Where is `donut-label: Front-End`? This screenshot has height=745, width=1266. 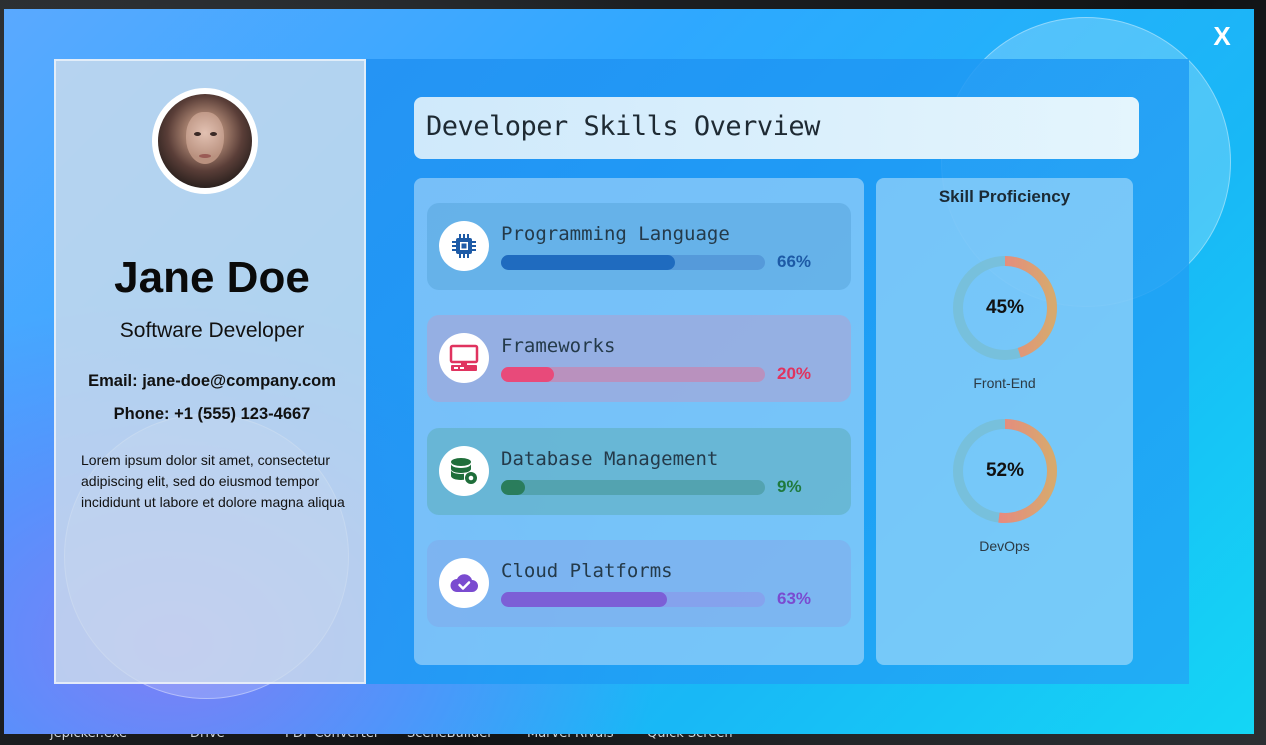
donut-label: Front-End is located at coordinates (1004, 383).